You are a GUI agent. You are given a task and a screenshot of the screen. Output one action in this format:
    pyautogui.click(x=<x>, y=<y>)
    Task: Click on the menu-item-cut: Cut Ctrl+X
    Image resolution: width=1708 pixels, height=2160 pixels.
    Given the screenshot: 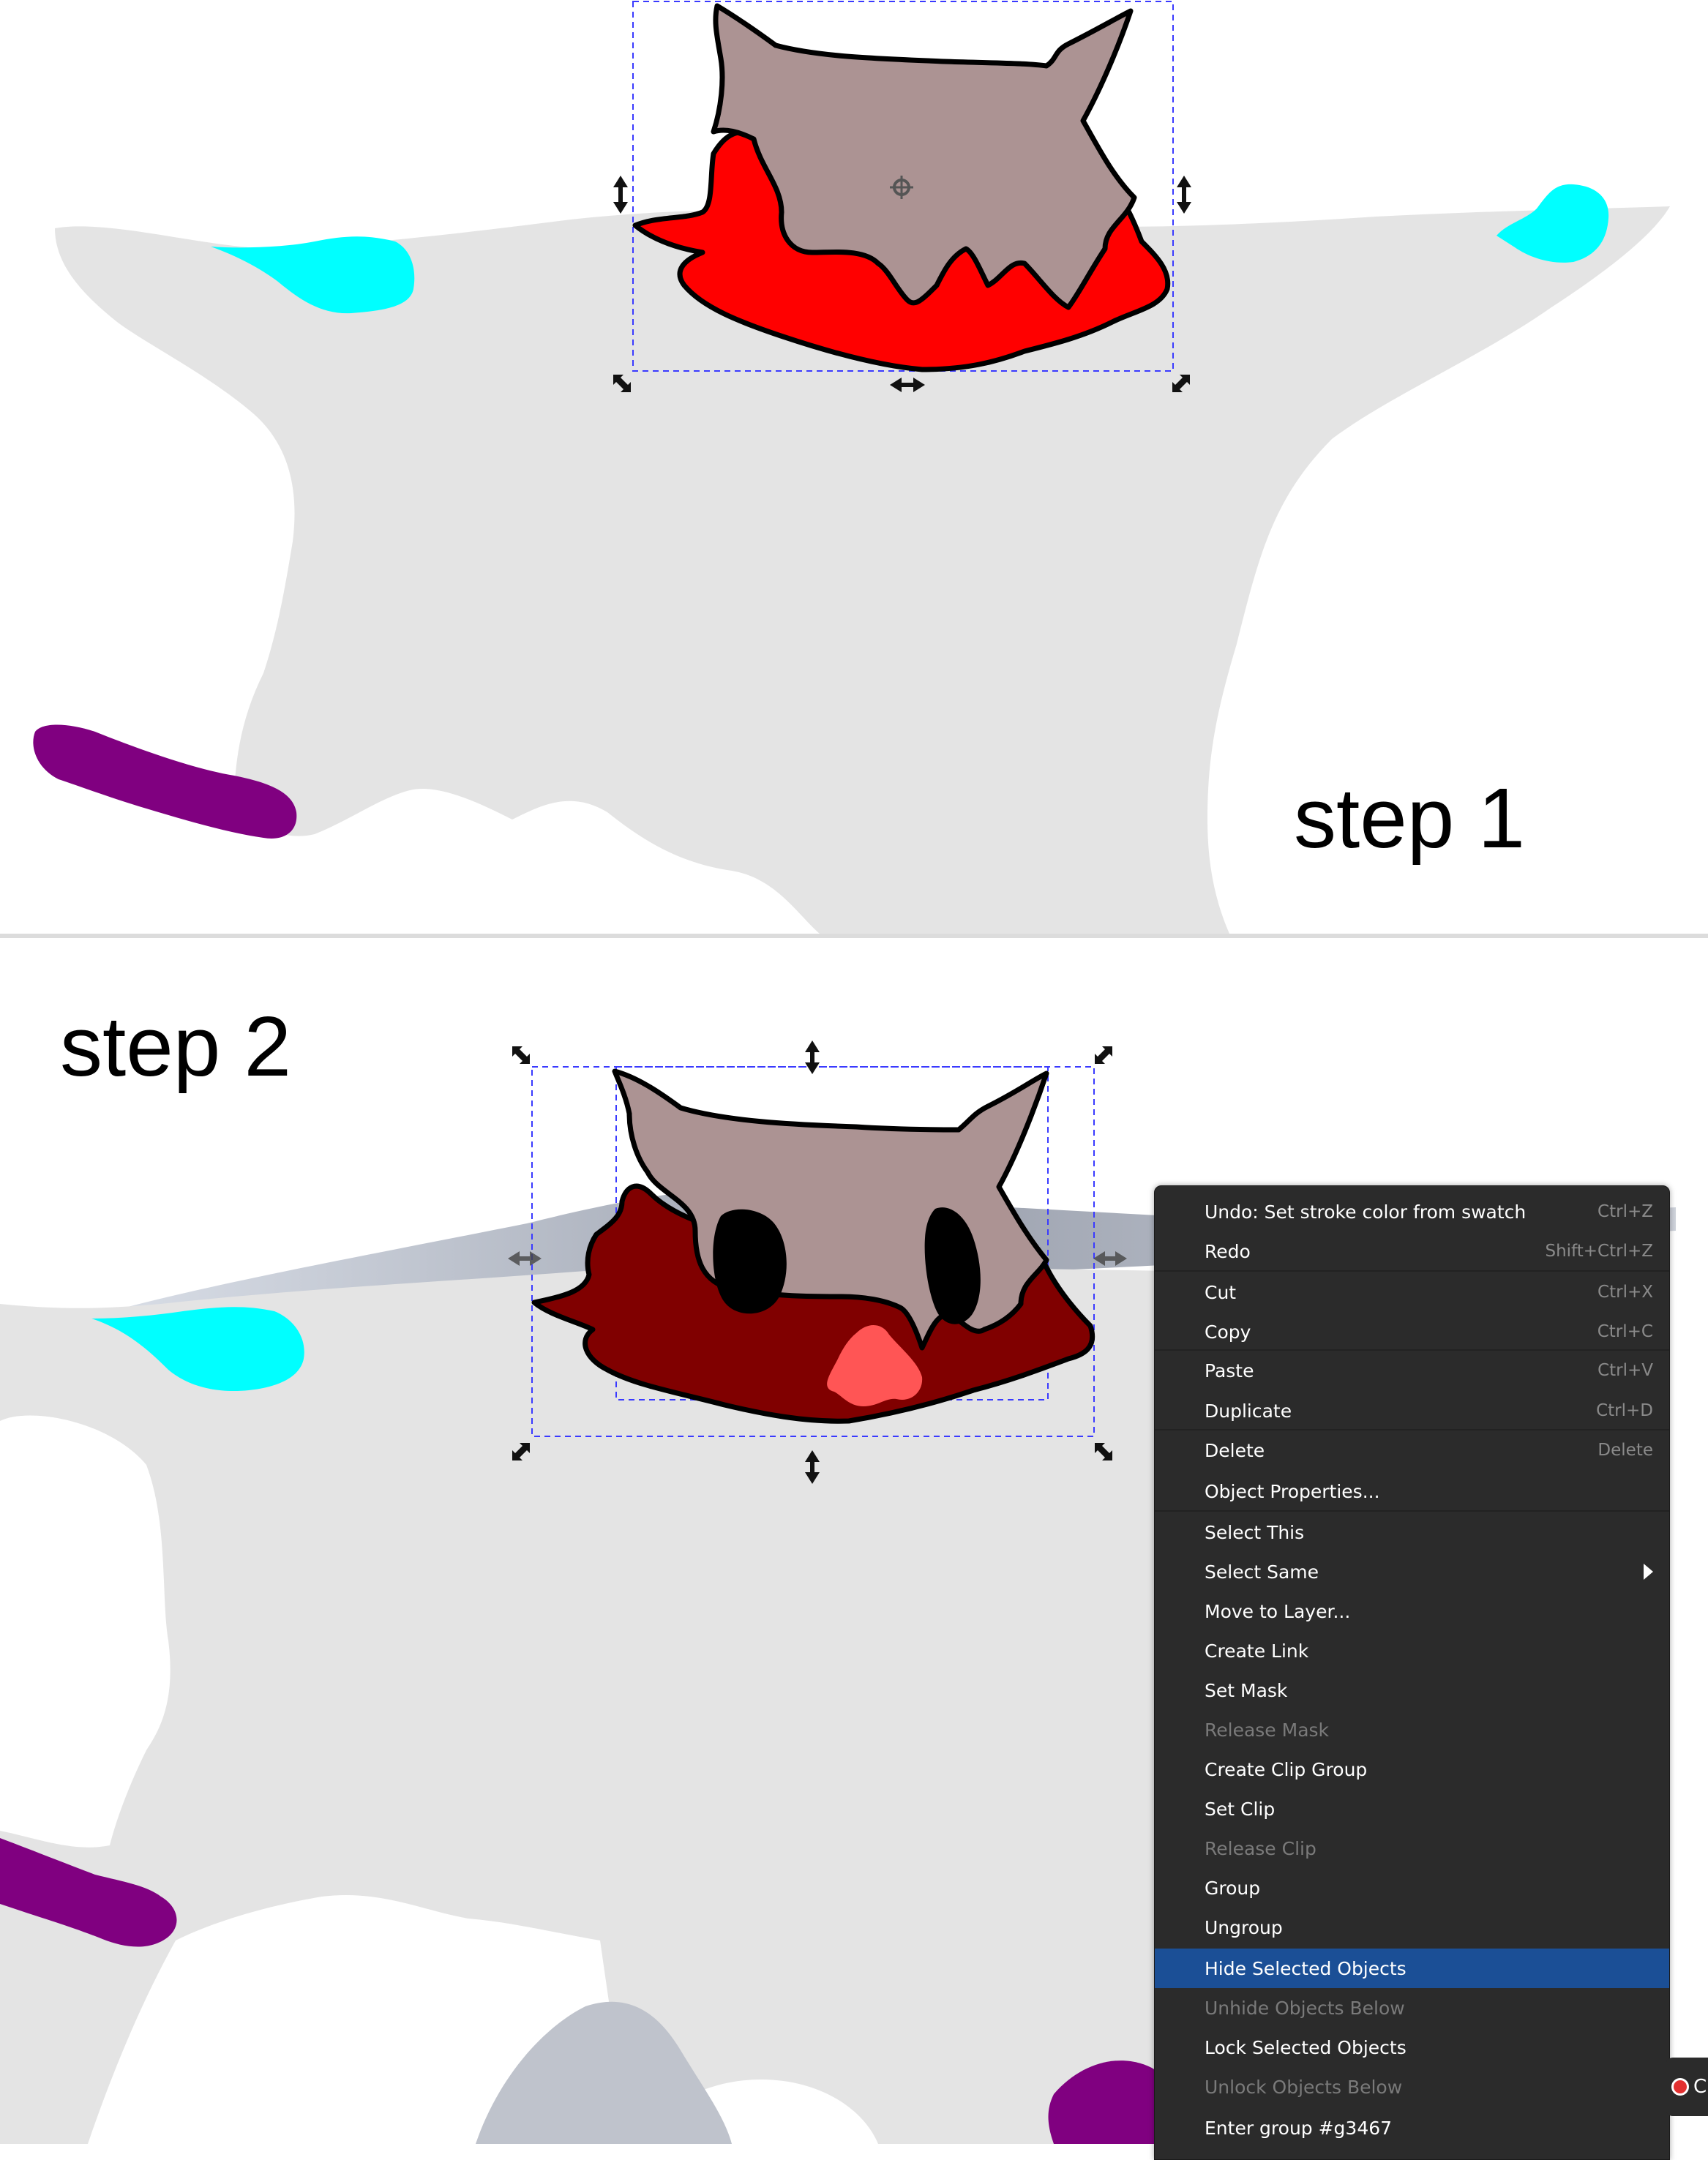 What is the action you would take?
    pyautogui.click(x=1412, y=1292)
    